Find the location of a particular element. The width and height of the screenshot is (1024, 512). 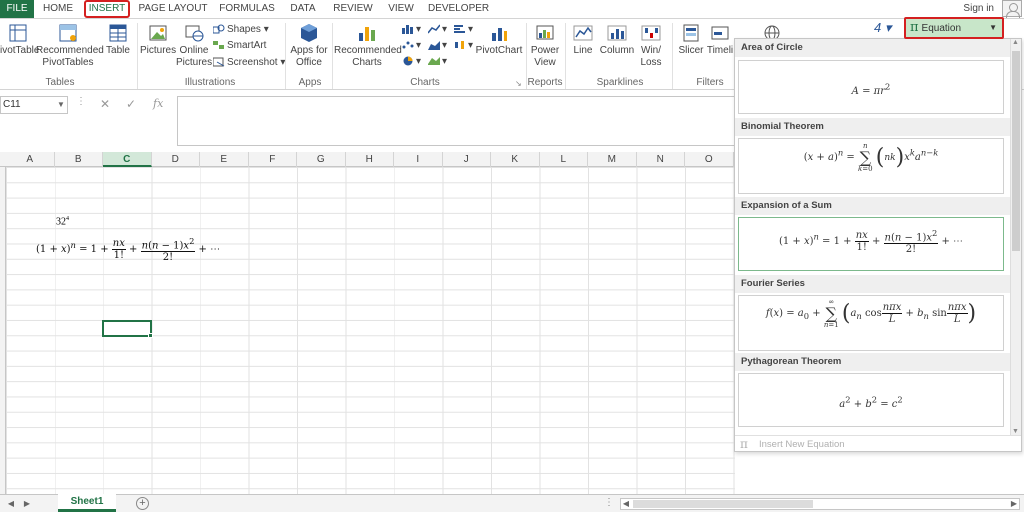

equation-button: π Equation ▼ is located at coordinates (954, 28).